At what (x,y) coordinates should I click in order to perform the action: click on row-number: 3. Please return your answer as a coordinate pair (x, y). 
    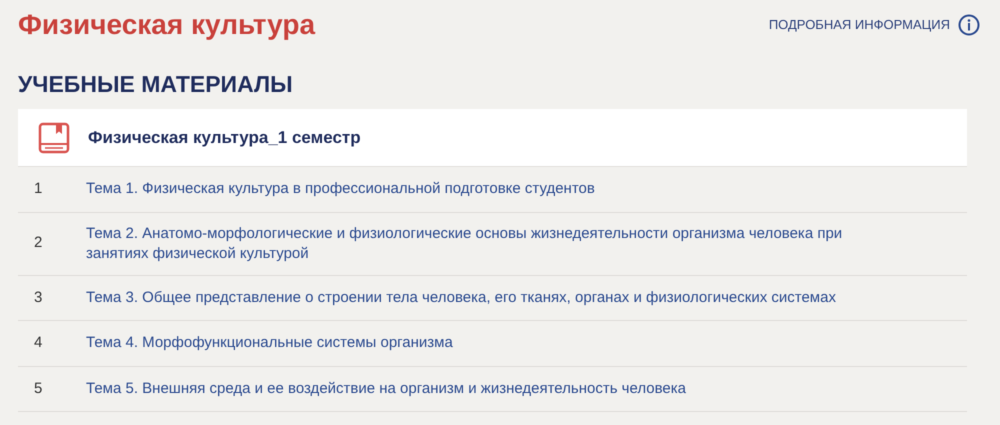
    Looking at the image, I should click on (38, 298).